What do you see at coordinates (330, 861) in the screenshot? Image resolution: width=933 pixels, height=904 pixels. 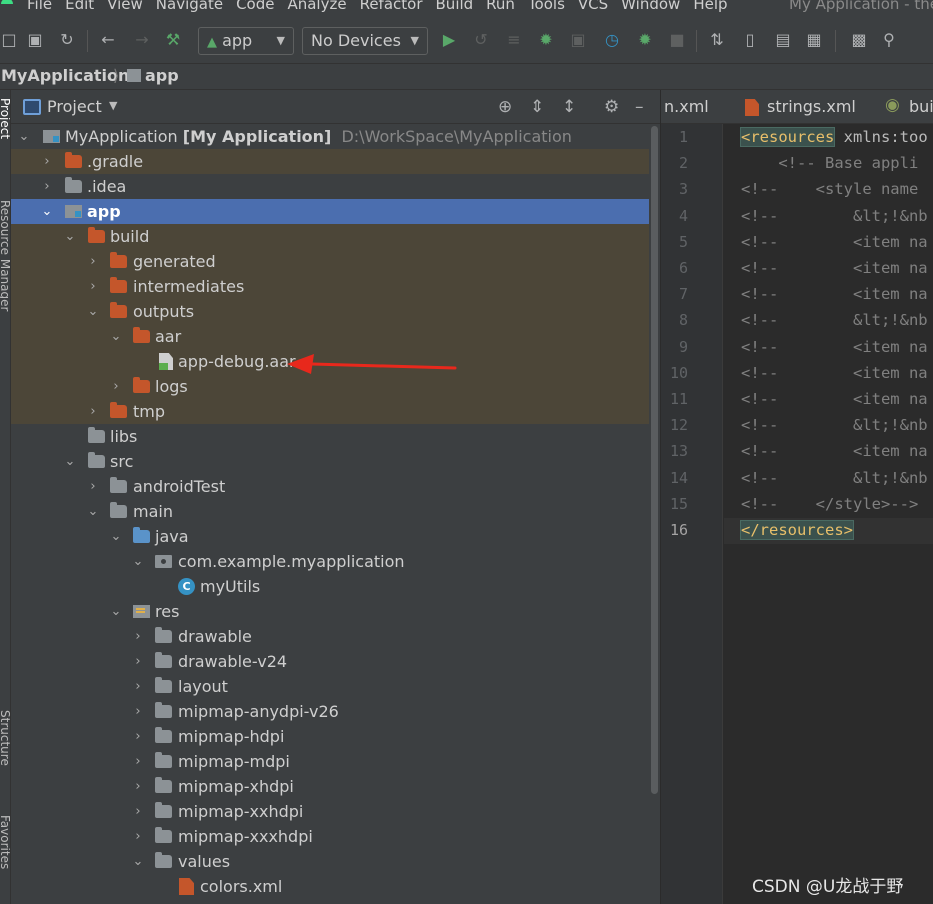 I see `tree-row-values: ⌄ values` at bounding box center [330, 861].